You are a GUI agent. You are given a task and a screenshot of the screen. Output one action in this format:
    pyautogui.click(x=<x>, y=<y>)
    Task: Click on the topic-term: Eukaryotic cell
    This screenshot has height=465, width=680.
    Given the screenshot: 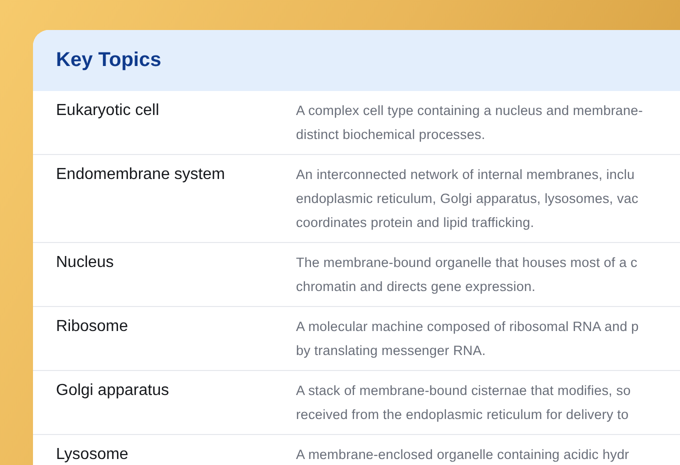 What is the action you would take?
    pyautogui.click(x=108, y=111)
    